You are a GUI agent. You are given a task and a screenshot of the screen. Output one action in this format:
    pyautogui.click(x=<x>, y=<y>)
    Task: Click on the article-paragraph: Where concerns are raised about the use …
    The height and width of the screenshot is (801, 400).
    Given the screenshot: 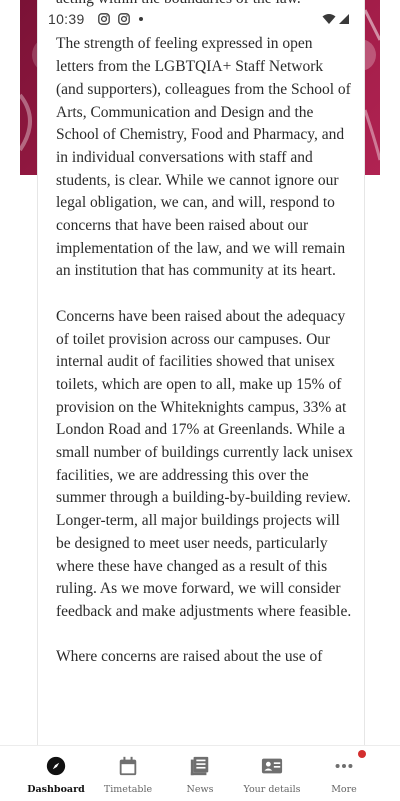 What is the action you would take?
    pyautogui.click(x=189, y=657)
    